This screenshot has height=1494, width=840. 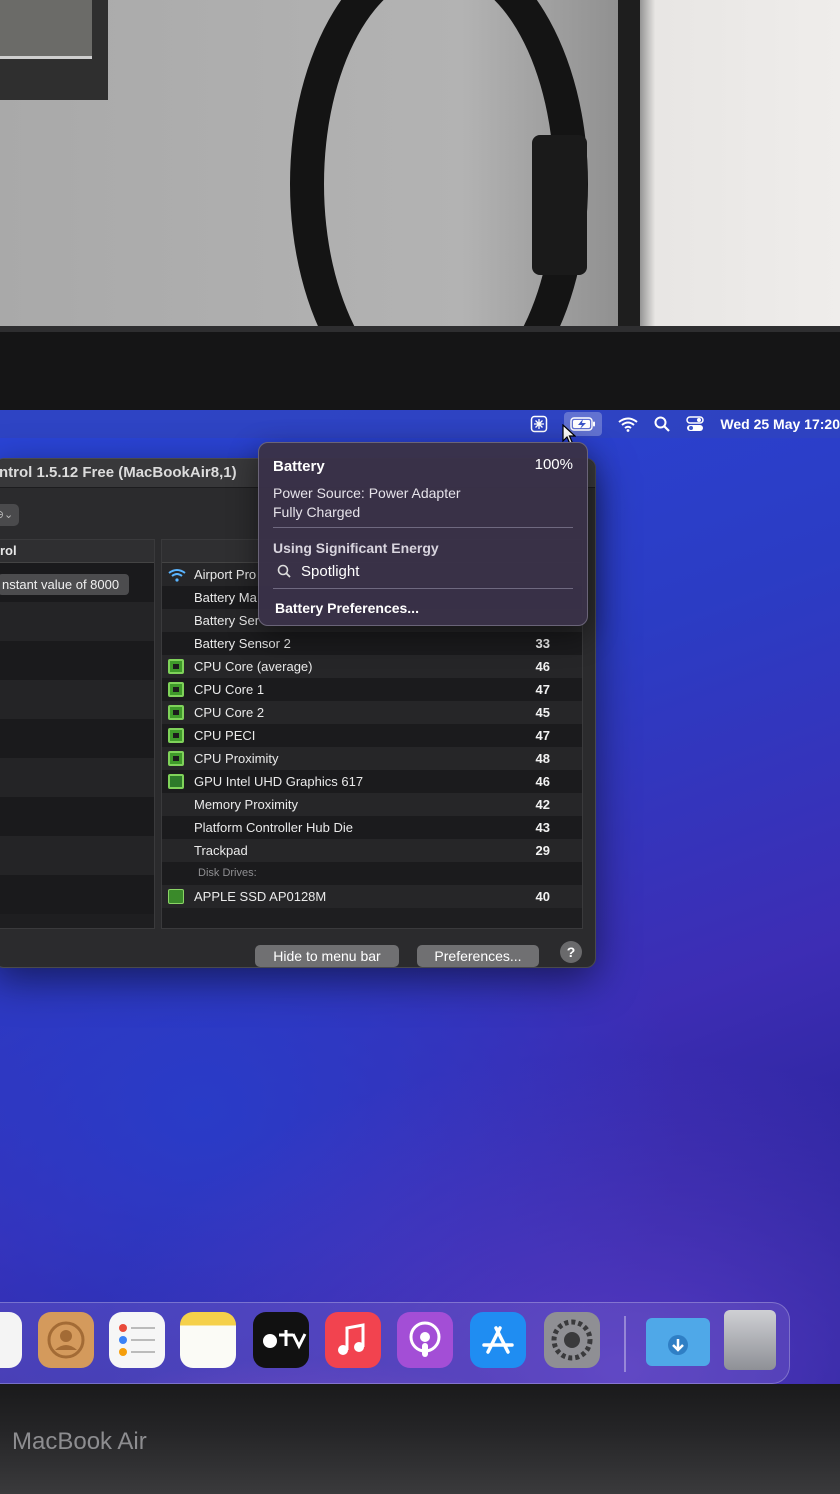 What do you see at coordinates (372, 827) in the screenshot?
I see `sensor-row: Platform Controller Hub Die 43` at bounding box center [372, 827].